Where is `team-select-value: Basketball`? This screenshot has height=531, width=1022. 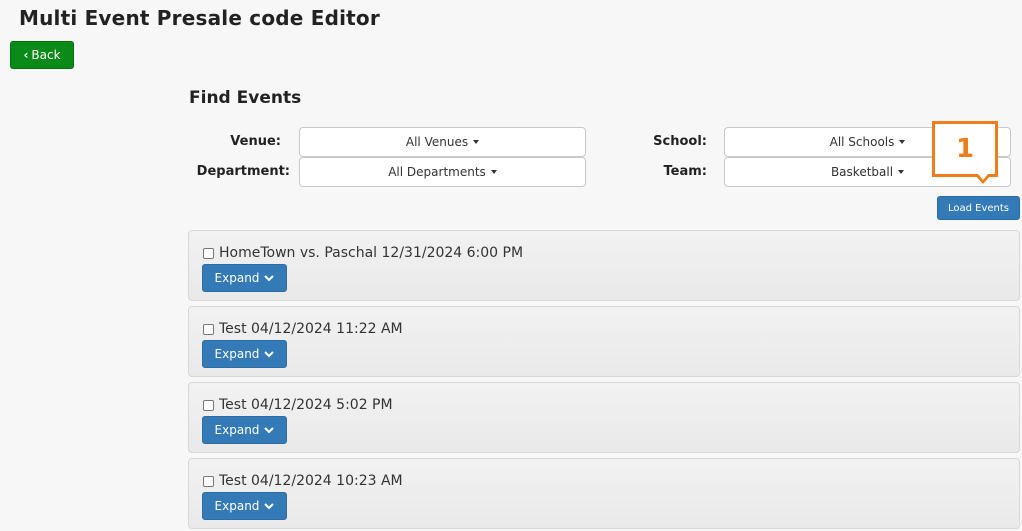 team-select-value: Basketball is located at coordinates (862, 172).